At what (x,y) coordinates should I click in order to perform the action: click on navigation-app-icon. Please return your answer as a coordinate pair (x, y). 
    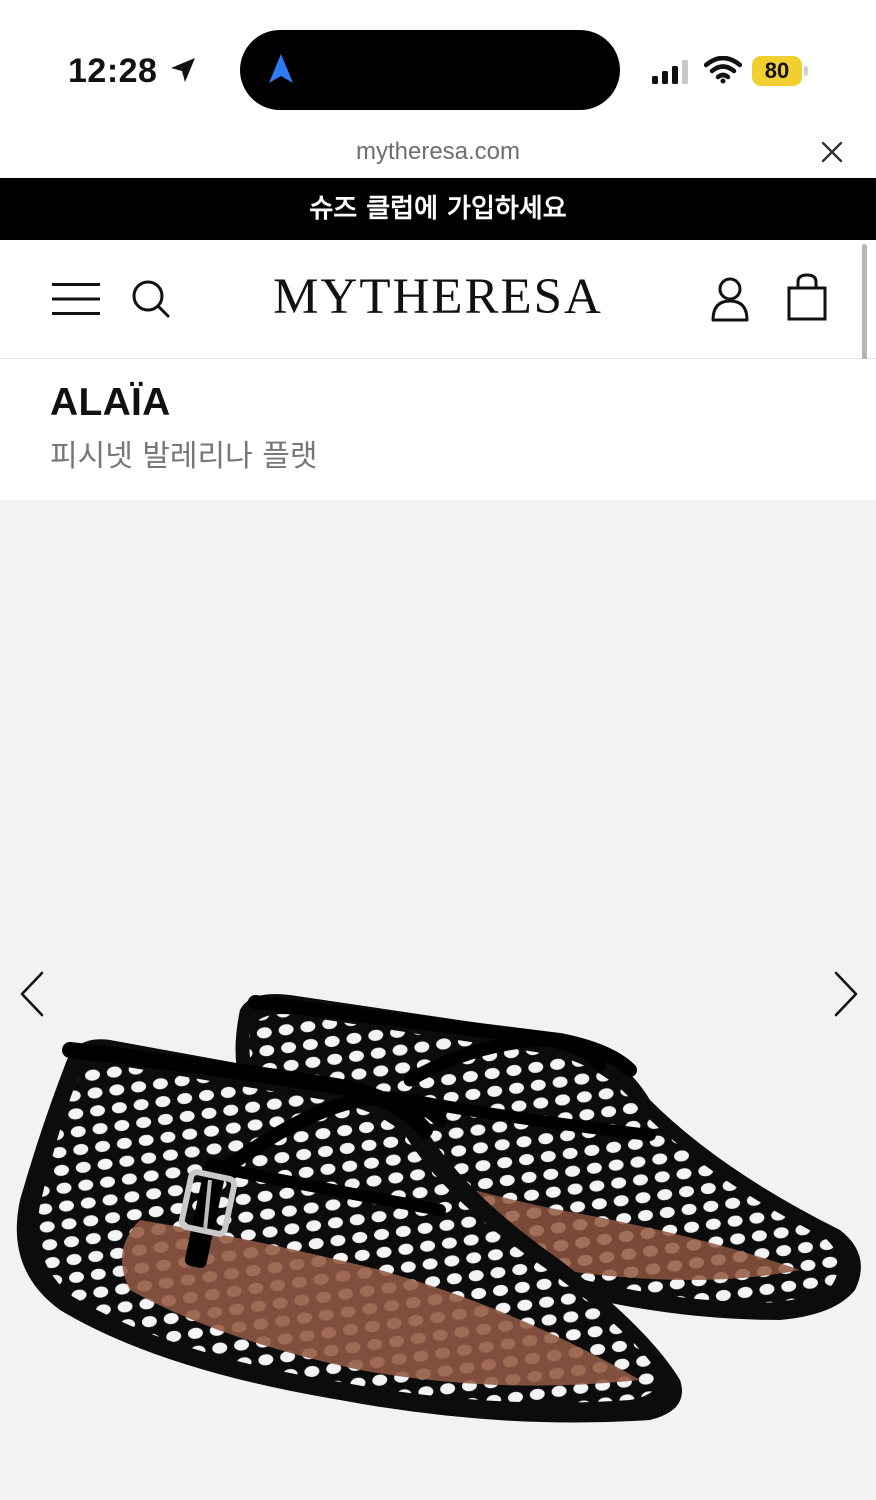
    Looking at the image, I should click on (281, 68).